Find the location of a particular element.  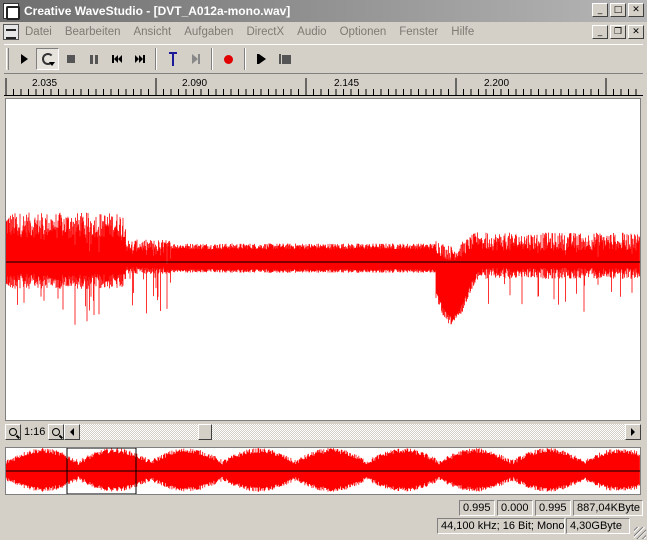

overview-waveform is located at coordinates (323, 471).